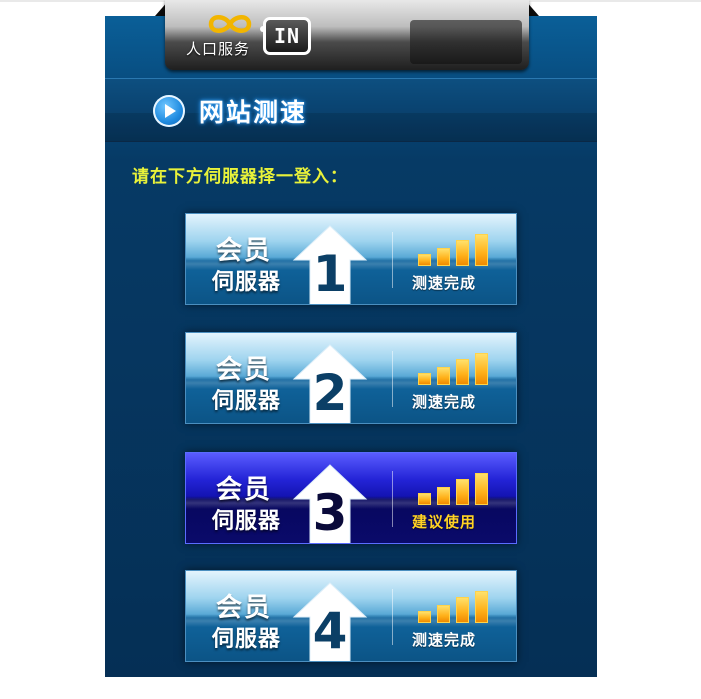  I want to click on section-title-bar: 网站测速, so click(351, 110).